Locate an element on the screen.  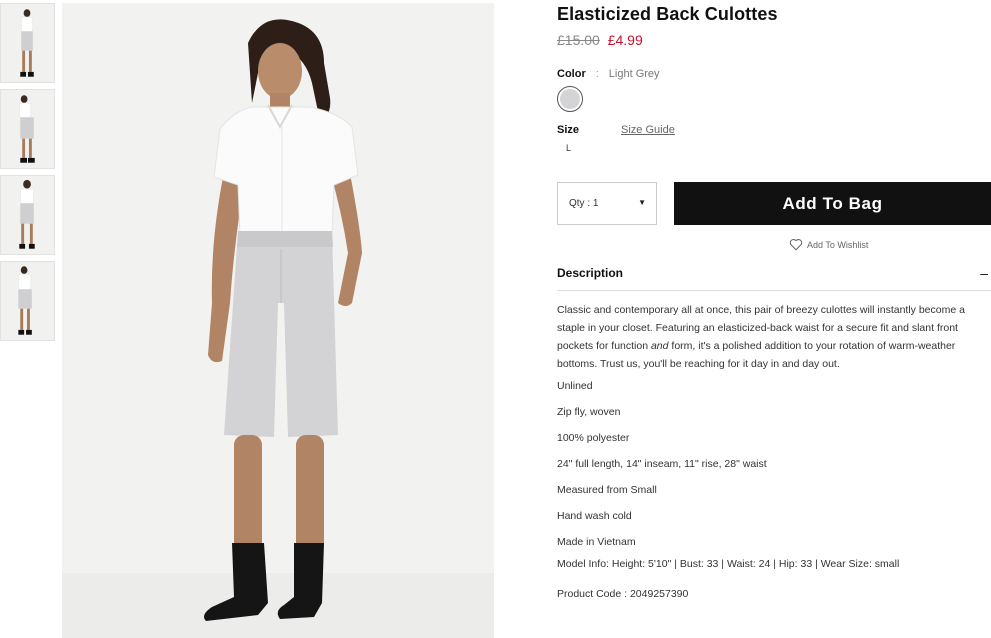
heart-icon is located at coordinates (796, 245).